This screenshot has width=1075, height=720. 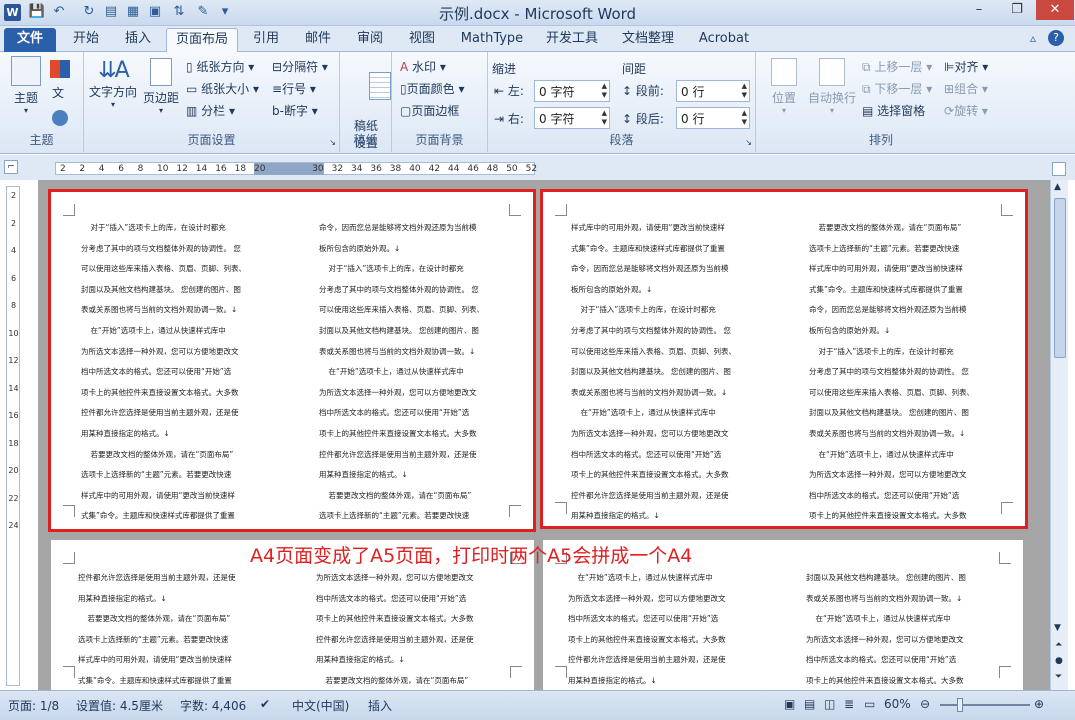 What do you see at coordinates (1039, 704) in the screenshot?
I see `zoom-in-icon: ⊕` at bounding box center [1039, 704].